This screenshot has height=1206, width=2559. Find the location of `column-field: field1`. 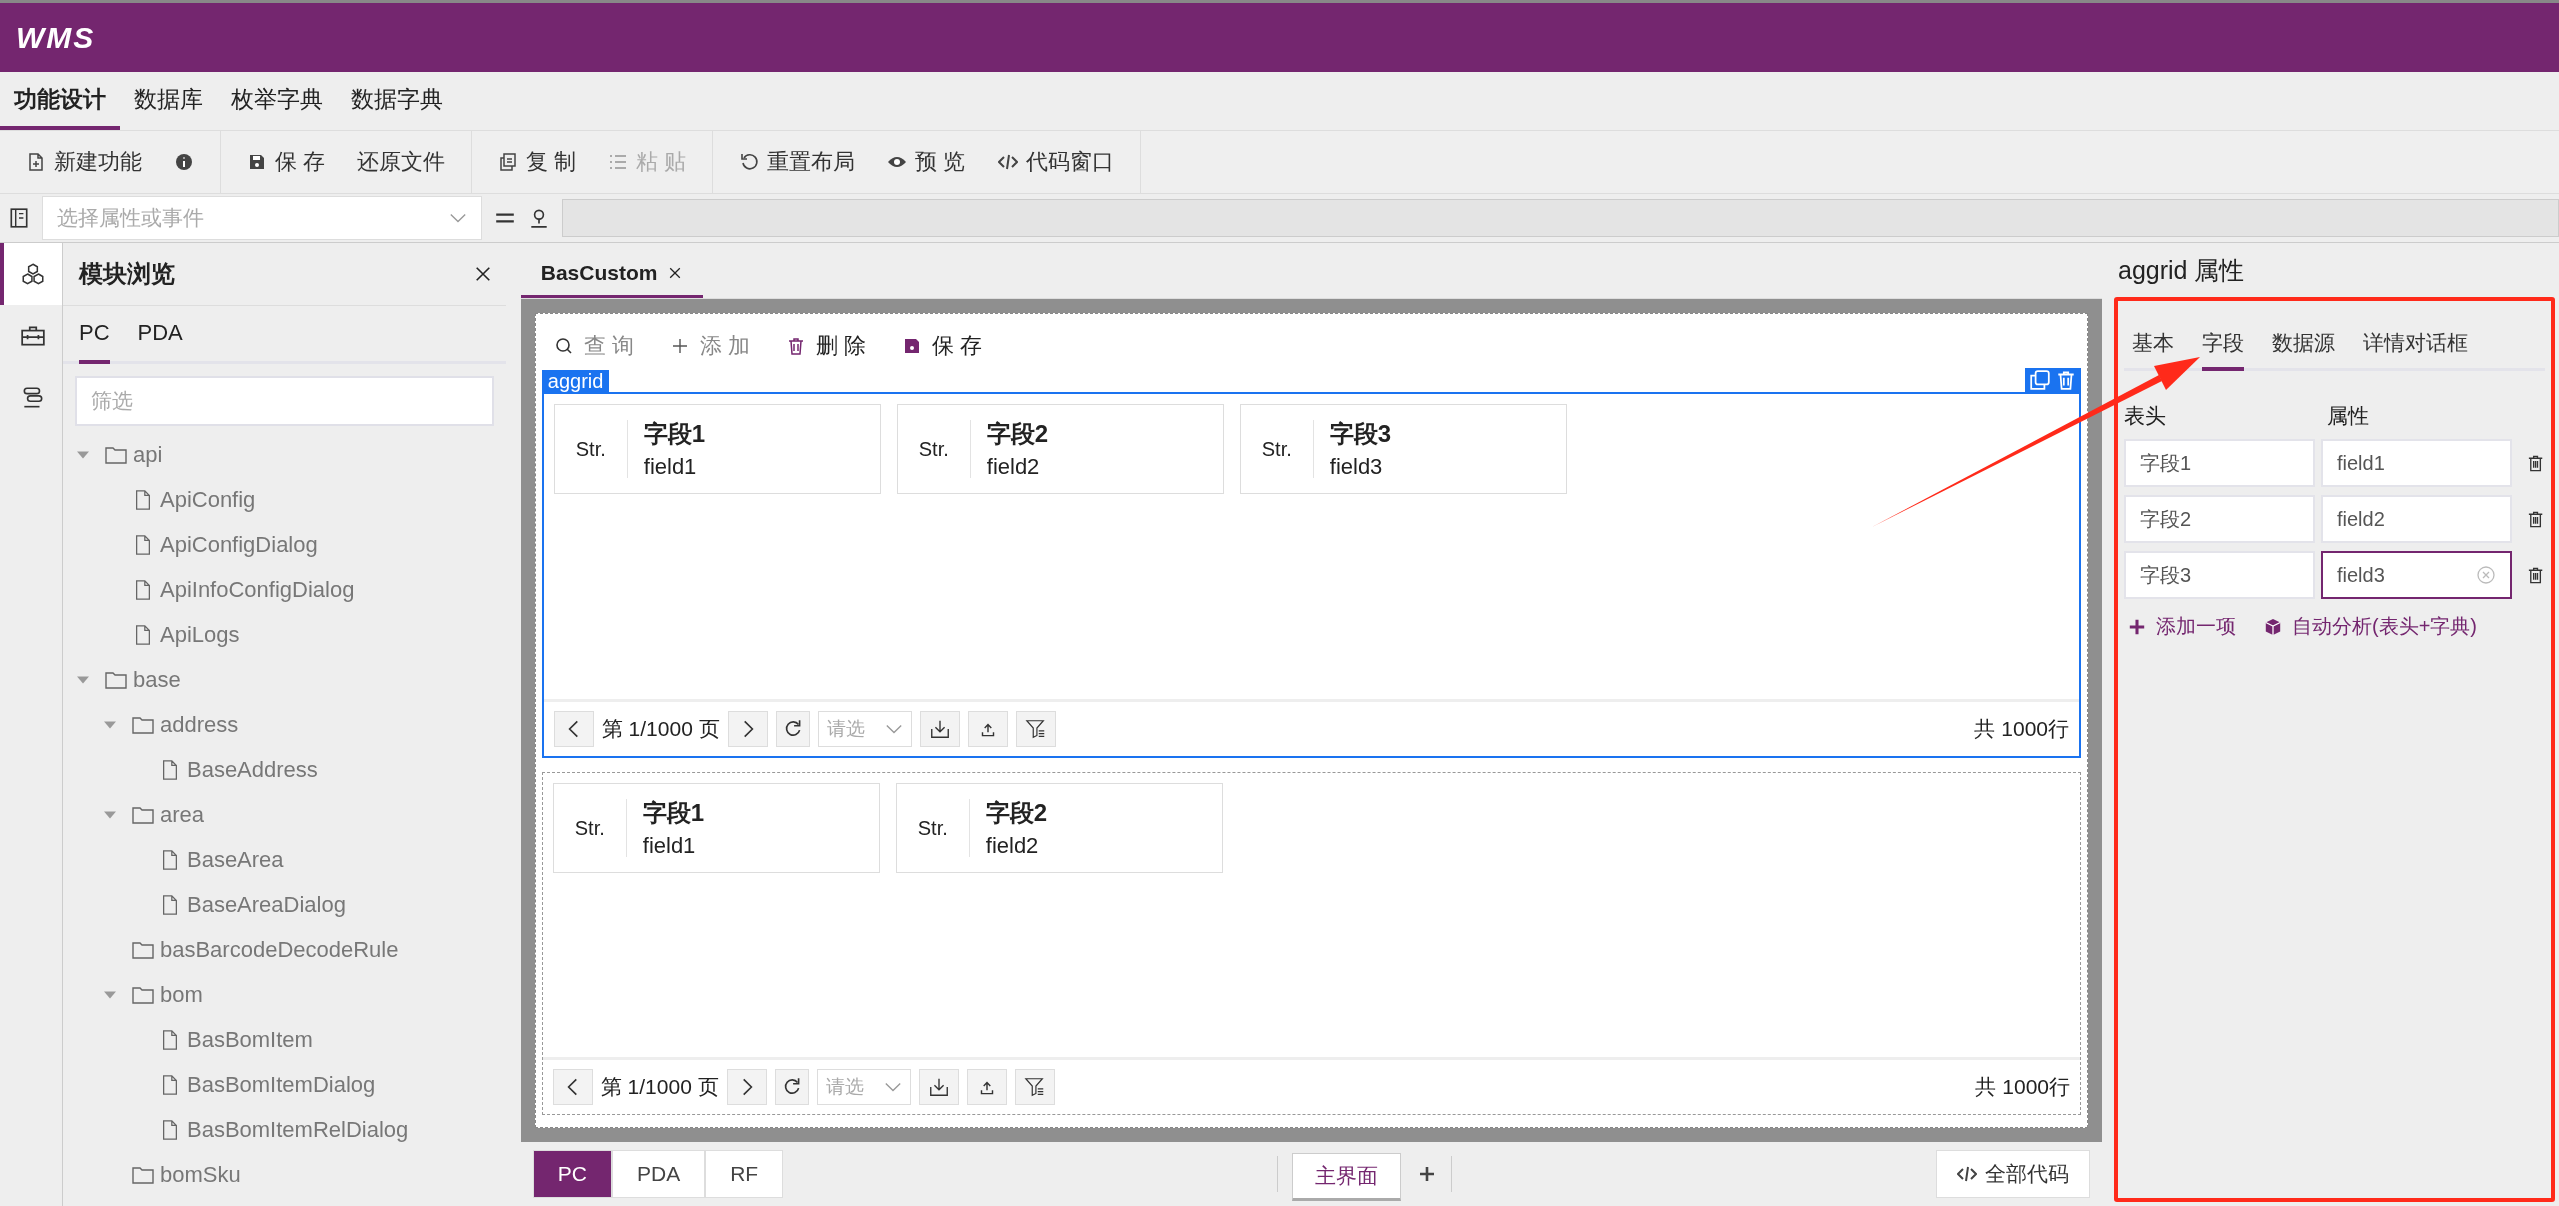

column-field: field1 is located at coordinates (674, 467).